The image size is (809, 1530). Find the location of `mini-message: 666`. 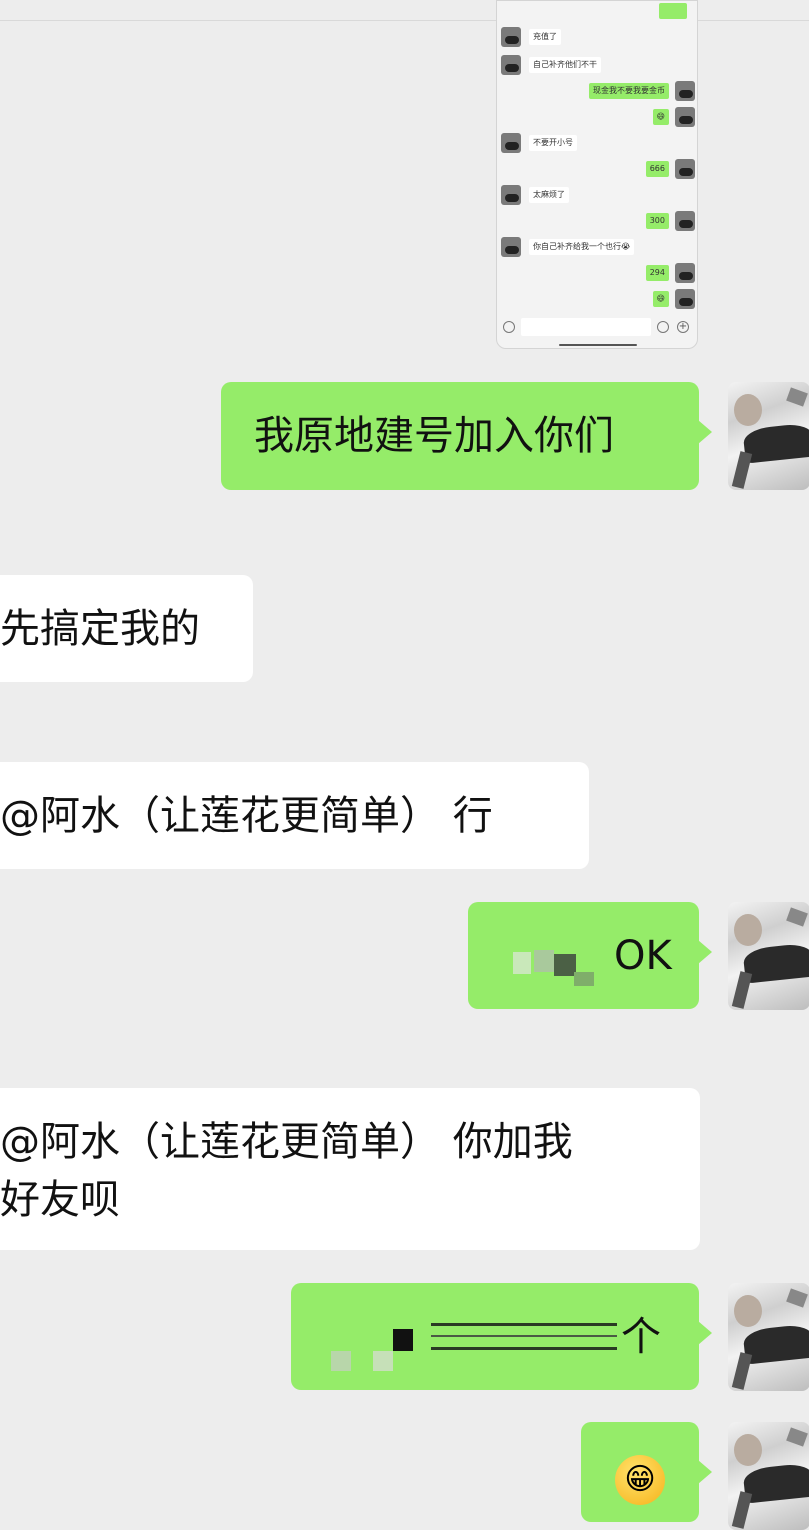

mini-message: 666 is located at coordinates (598, 169).